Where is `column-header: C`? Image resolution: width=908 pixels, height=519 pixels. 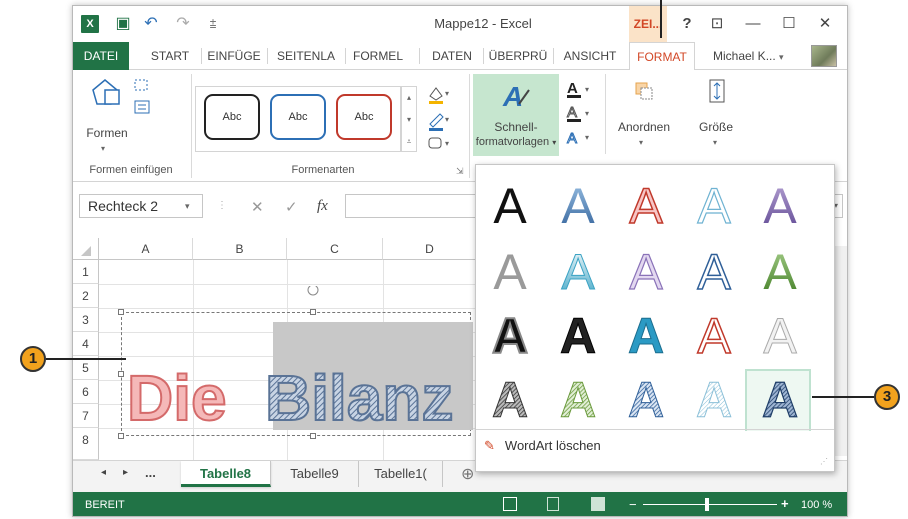
column-header: C is located at coordinates (335, 249).